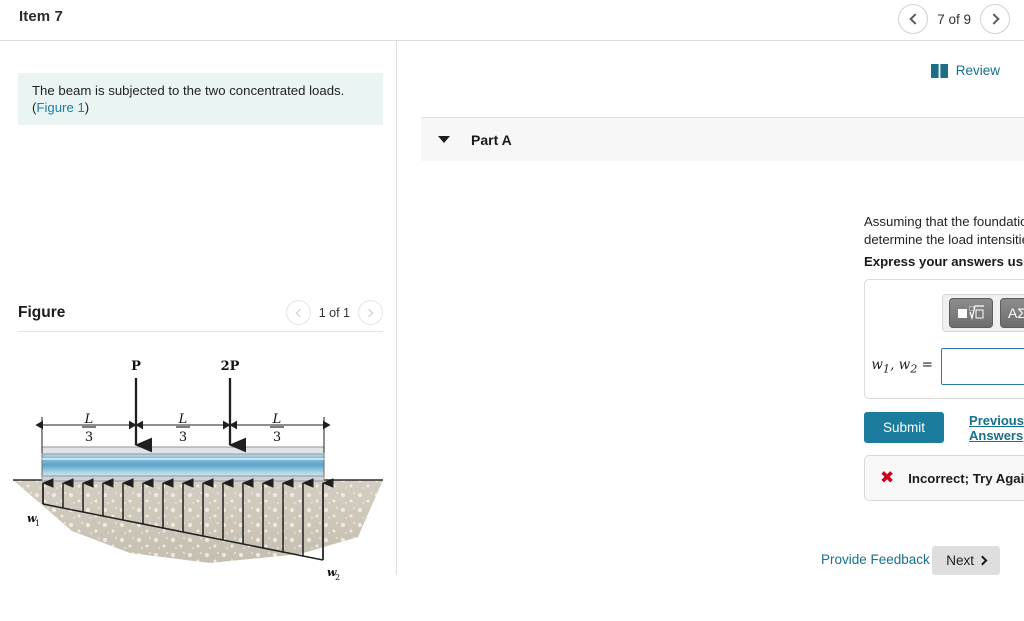  Describe the element at coordinates (37, 523) in the screenshot. I see `svg-text: 1` at that location.